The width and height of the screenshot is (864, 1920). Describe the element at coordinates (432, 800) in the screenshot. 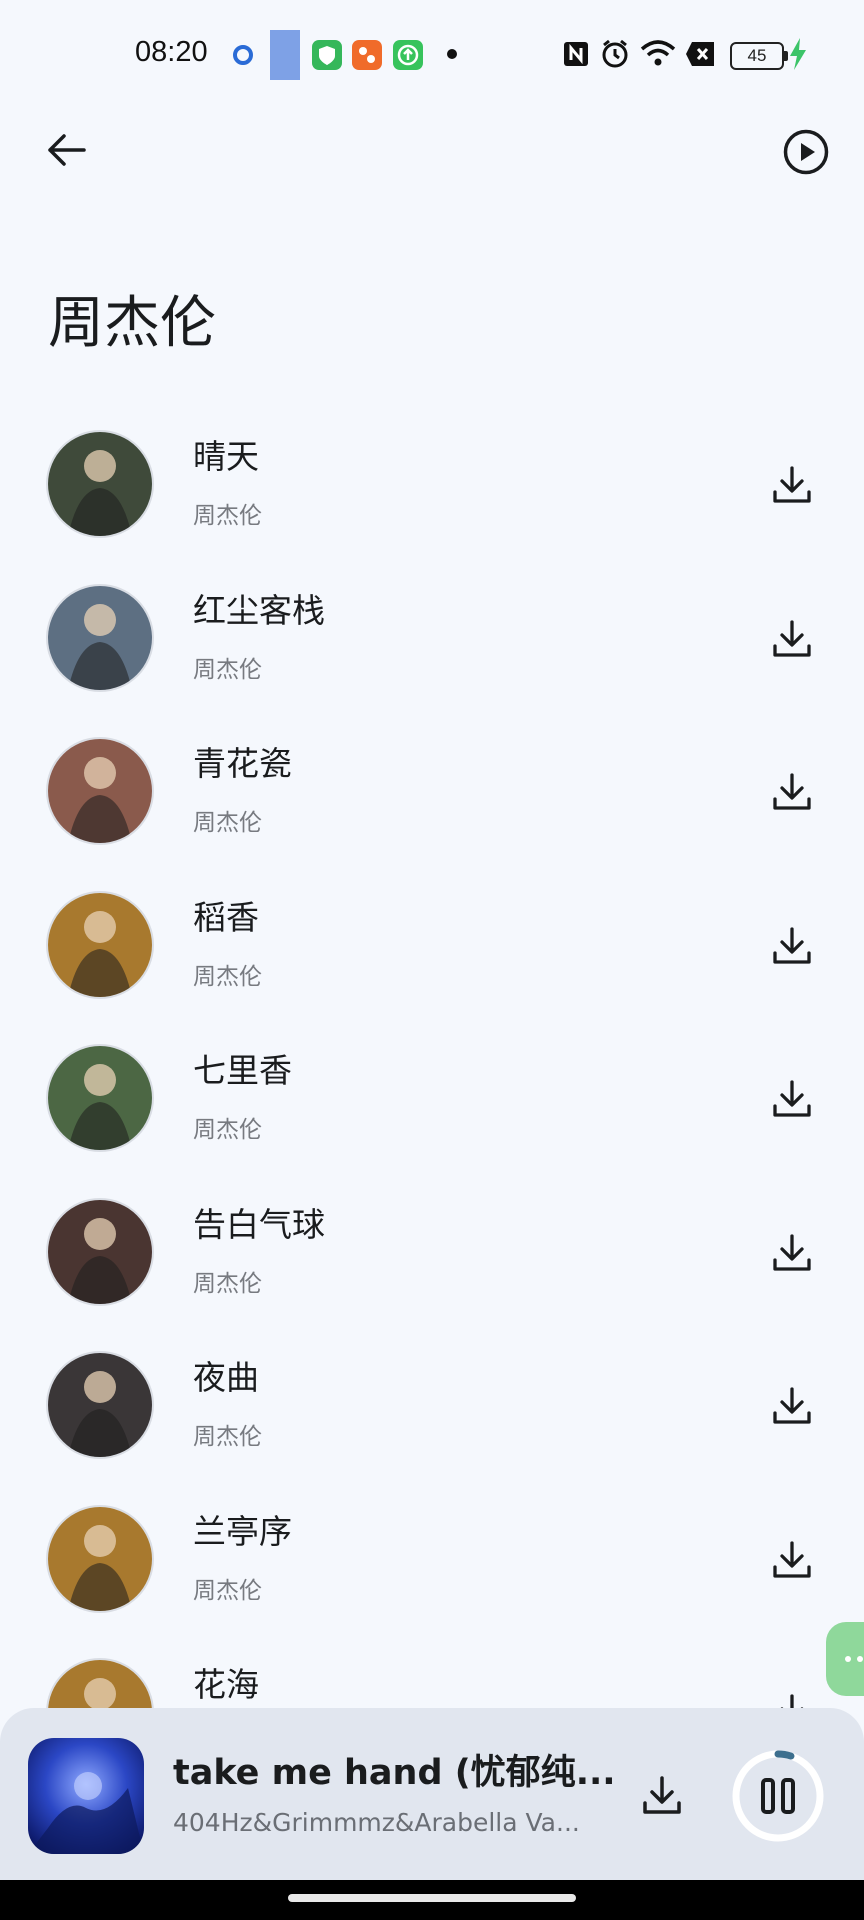

I see `song-row: 青花瓷 周杰伦` at that location.